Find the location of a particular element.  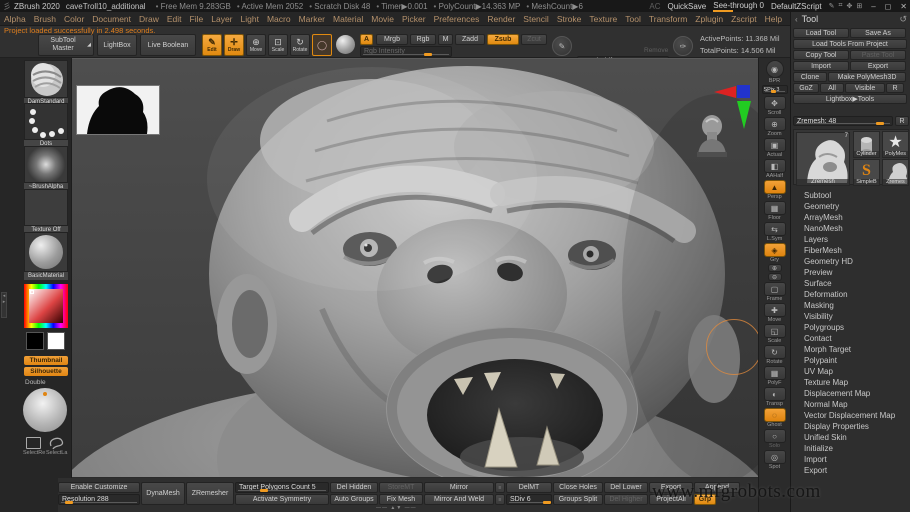

current-brush-button: ◯ is located at coordinates (322, 45).